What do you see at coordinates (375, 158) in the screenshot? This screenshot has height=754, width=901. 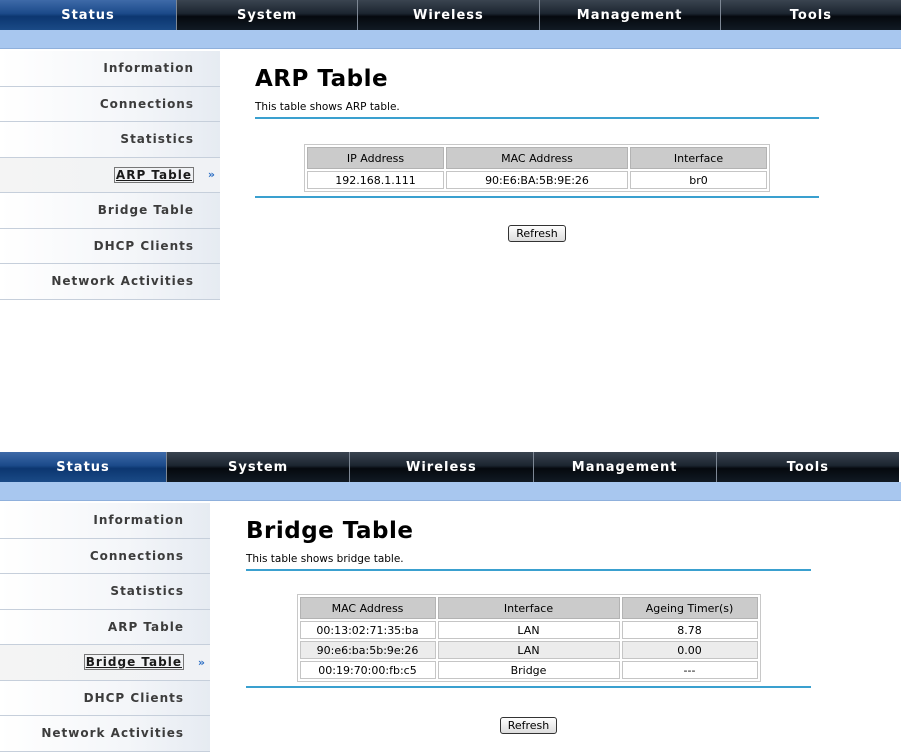 I see `column-header: IP Address` at bounding box center [375, 158].